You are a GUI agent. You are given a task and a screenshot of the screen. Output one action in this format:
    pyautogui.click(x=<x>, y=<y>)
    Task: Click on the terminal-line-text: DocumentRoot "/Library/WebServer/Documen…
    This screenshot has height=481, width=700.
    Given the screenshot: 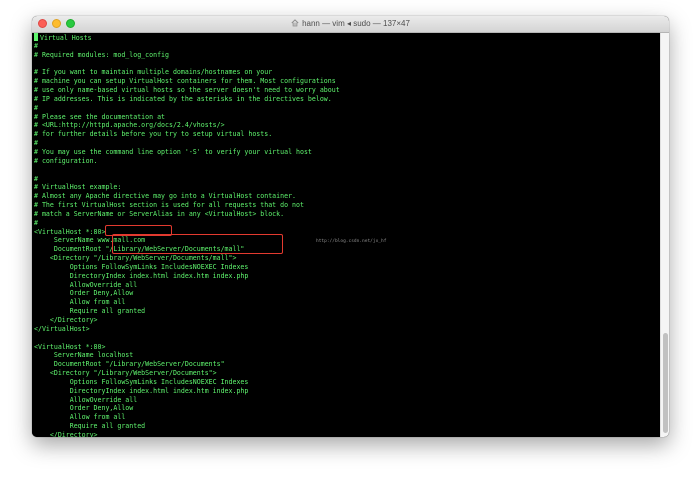 What is the action you would take?
    pyautogui.click(x=129, y=364)
    